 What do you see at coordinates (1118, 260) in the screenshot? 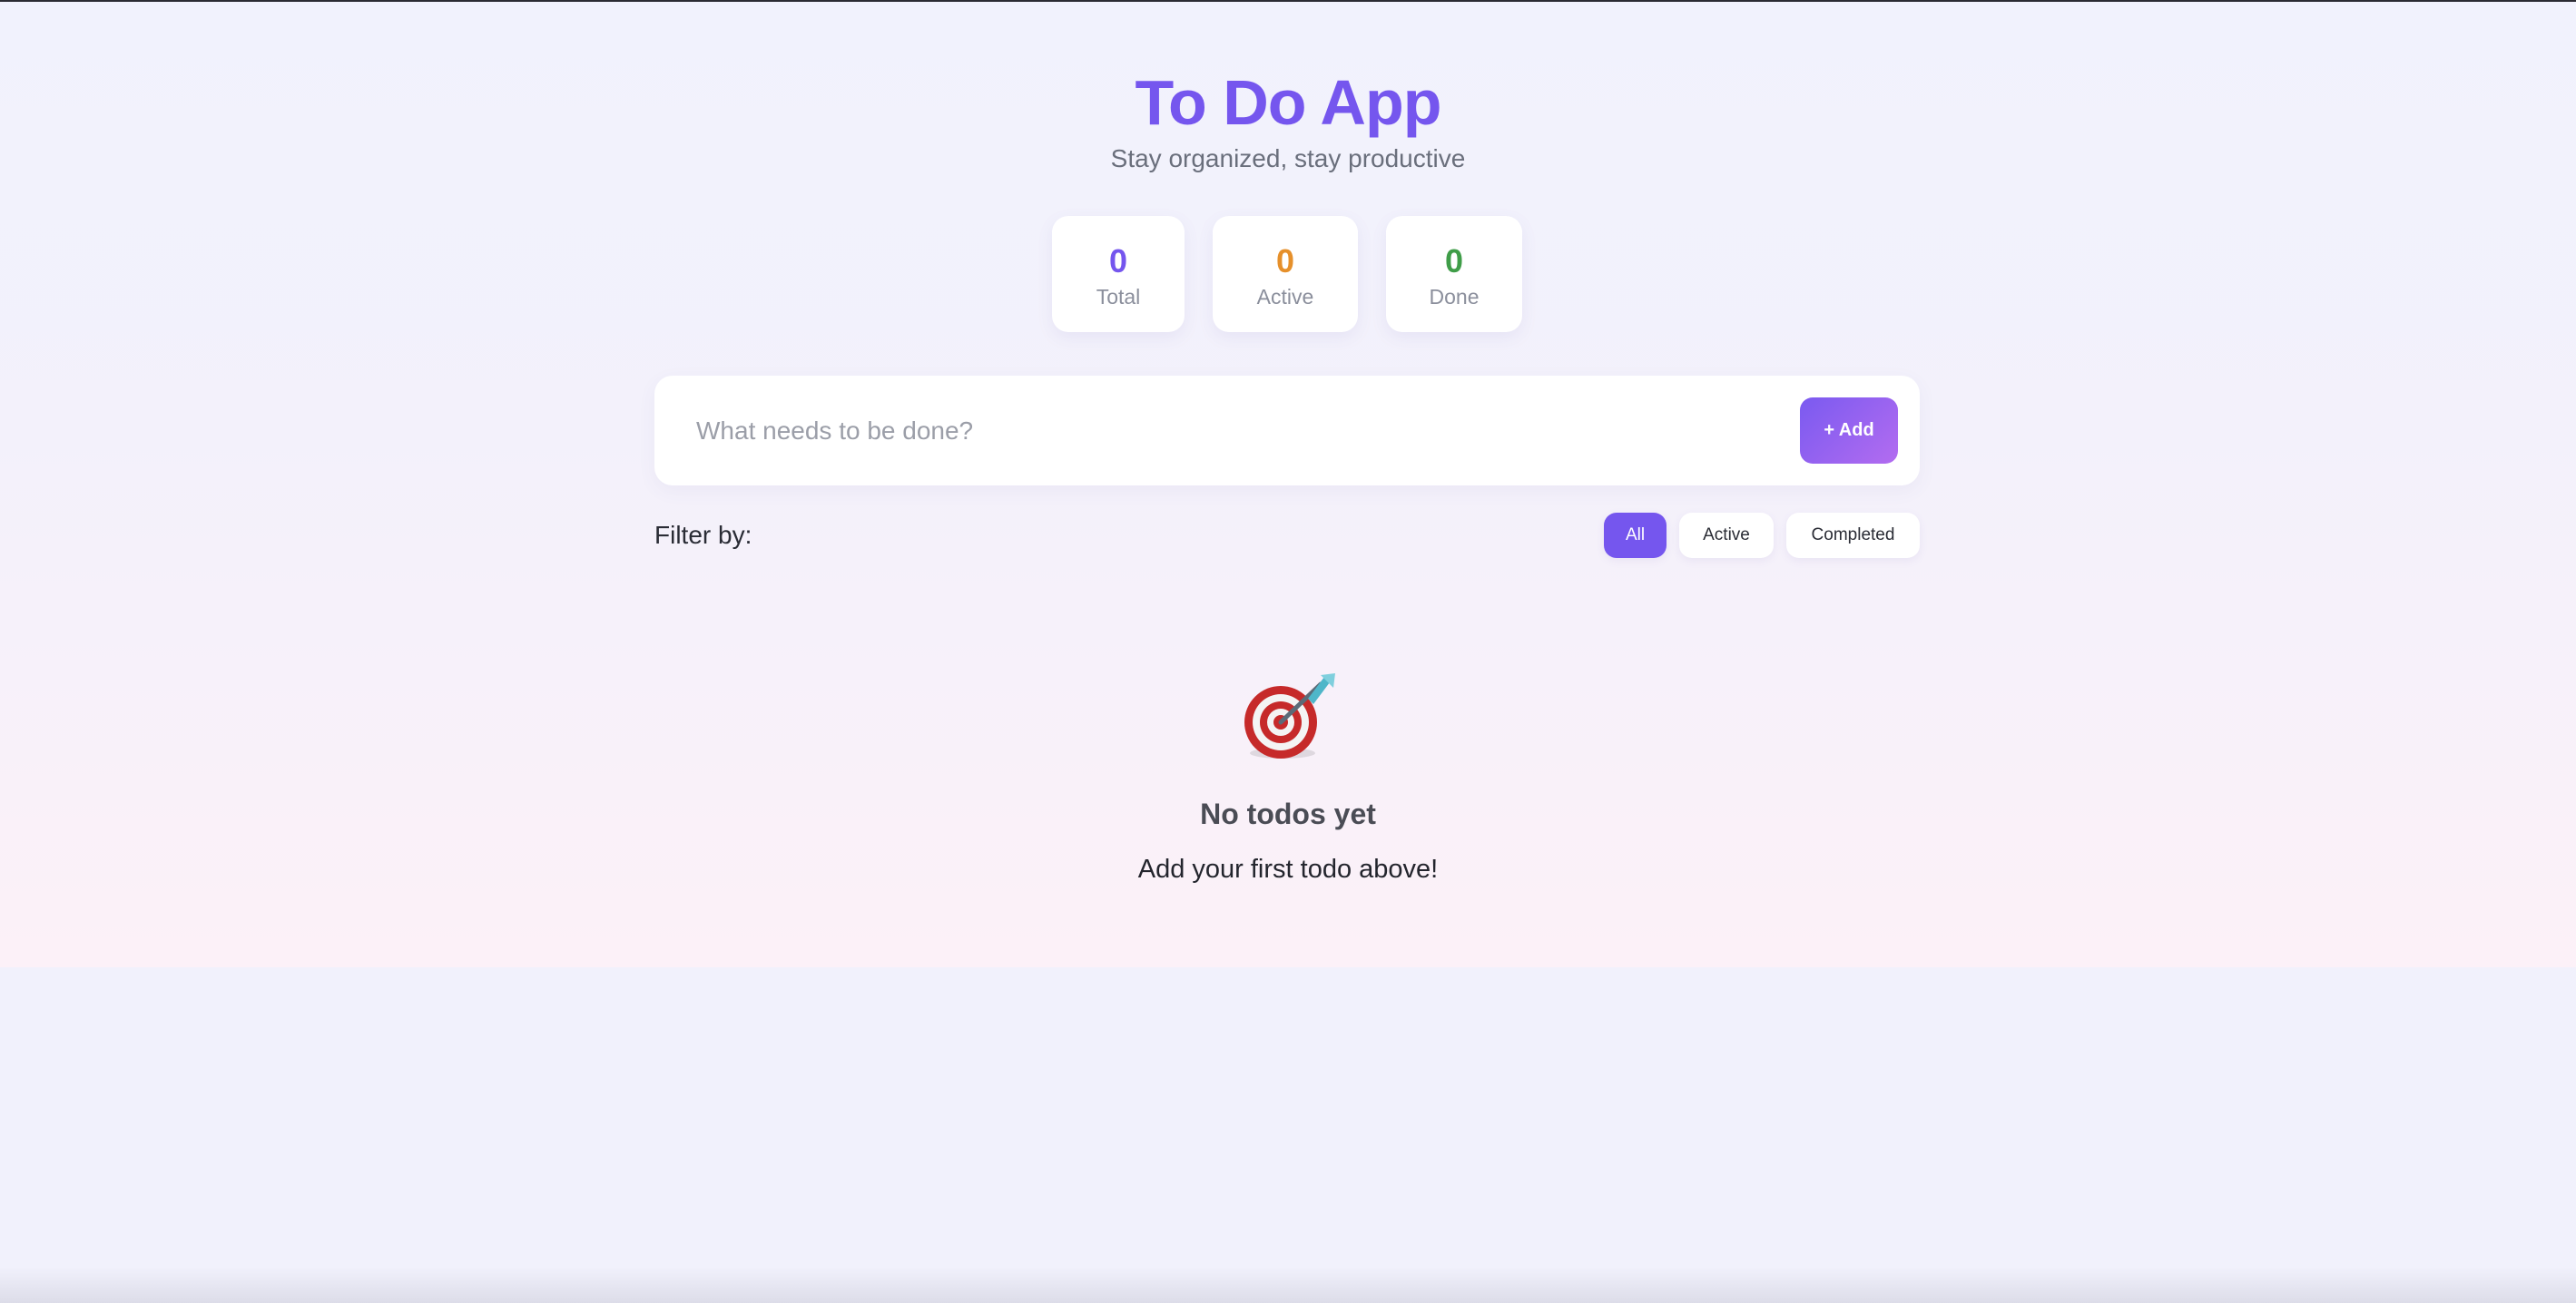
I see `stat-total-value: 0` at bounding box center [1118, 260].